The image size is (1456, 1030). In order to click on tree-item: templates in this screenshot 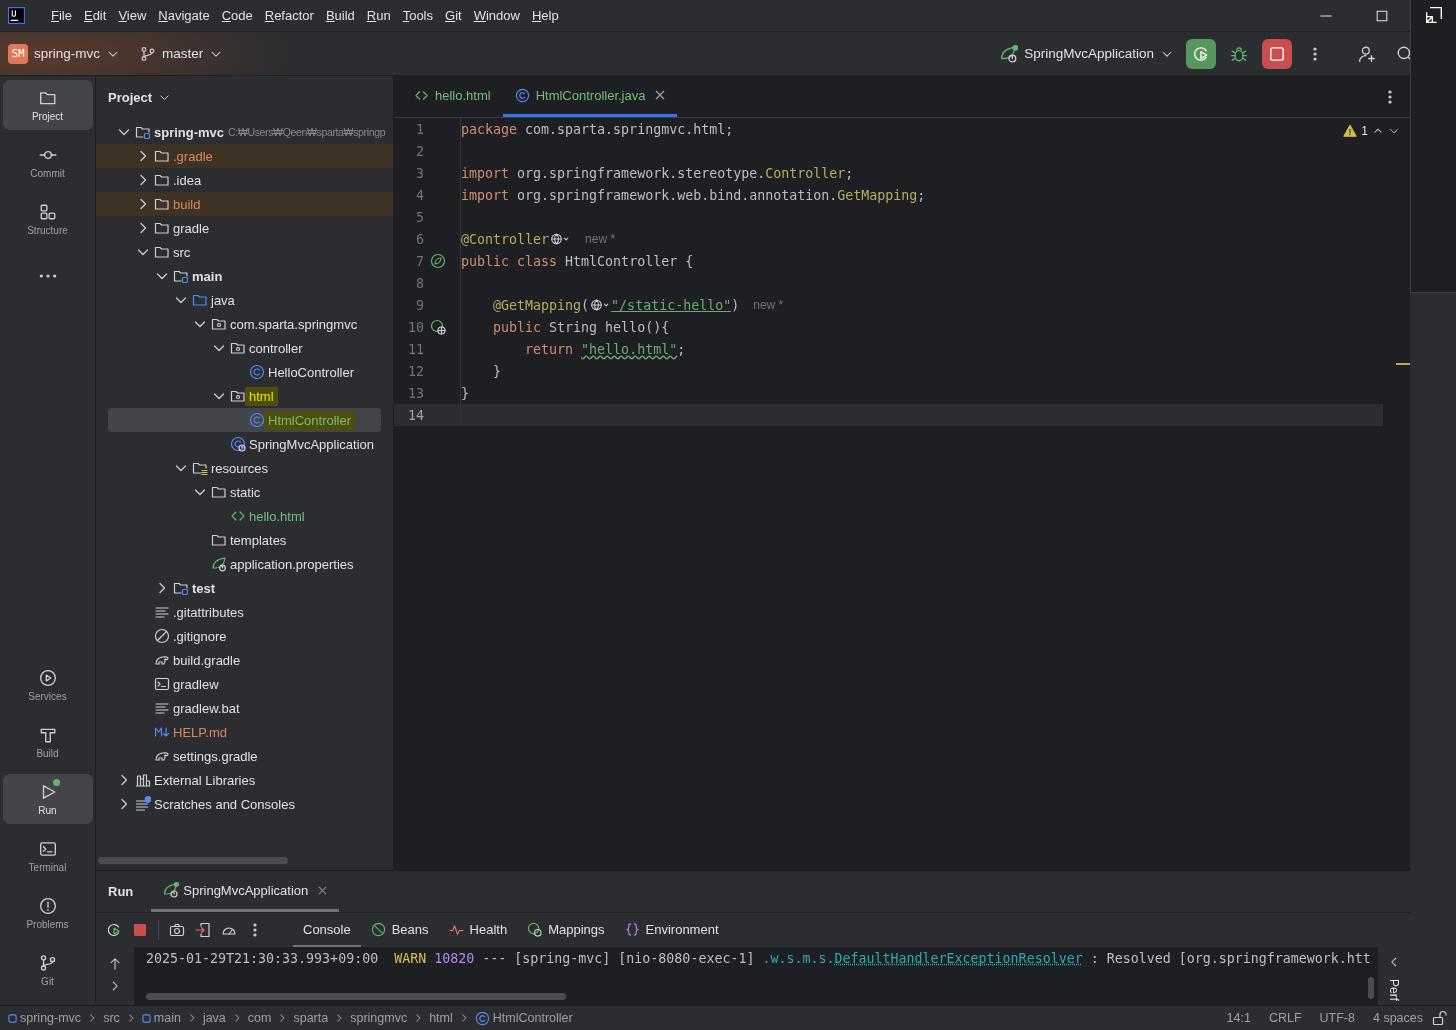, I will do `click(244, 540)`.